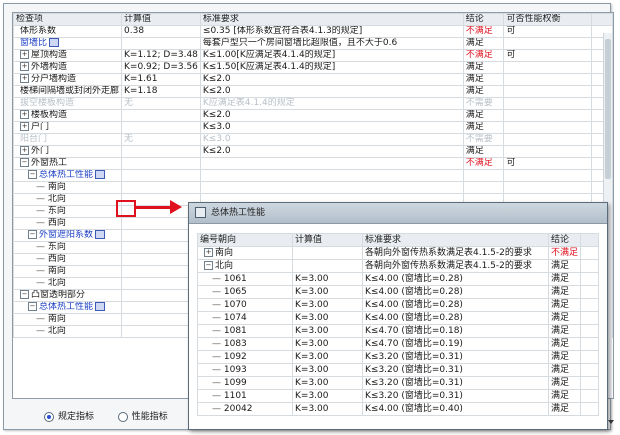  What do you see at coordinates (68, 295) in the screenshot?
I see `row-item-cell: − 凸窗透明部分` at bounding box center [68, 295].